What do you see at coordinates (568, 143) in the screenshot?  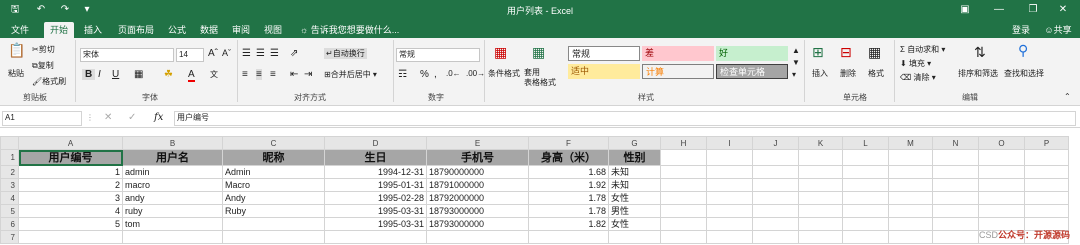 I see `column-header: F` at bounding box center [568, 143].